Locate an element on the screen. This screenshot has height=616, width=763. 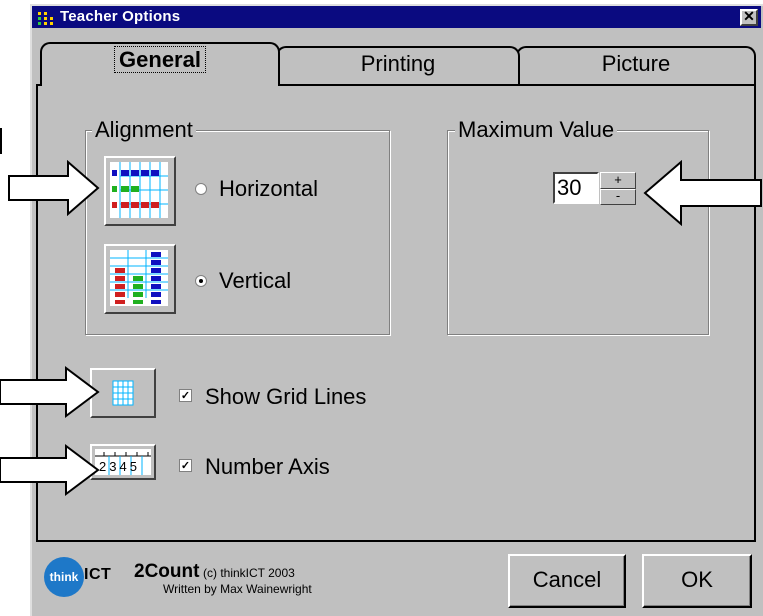
vertical-radio is located at coordinates (201, 281).